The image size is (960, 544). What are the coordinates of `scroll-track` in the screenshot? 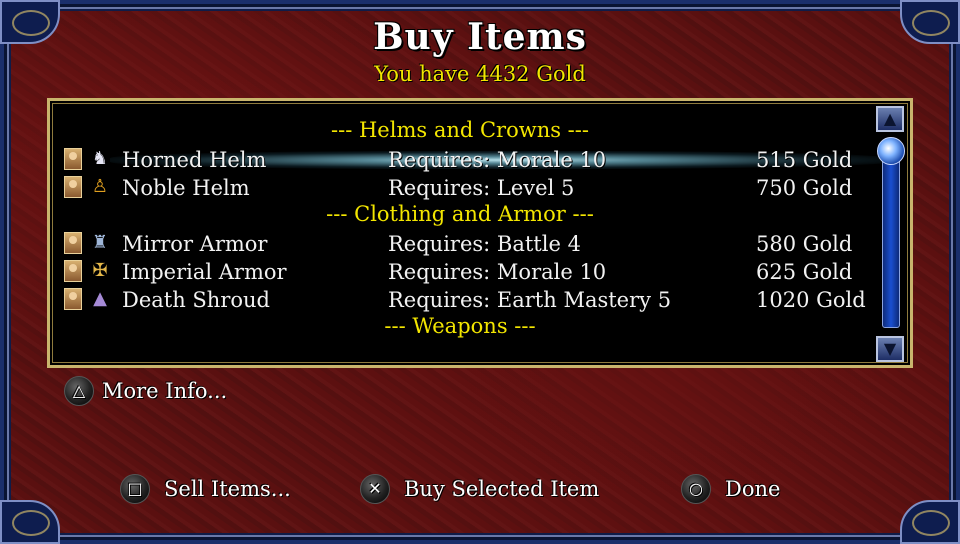 It's located at (891, 232).